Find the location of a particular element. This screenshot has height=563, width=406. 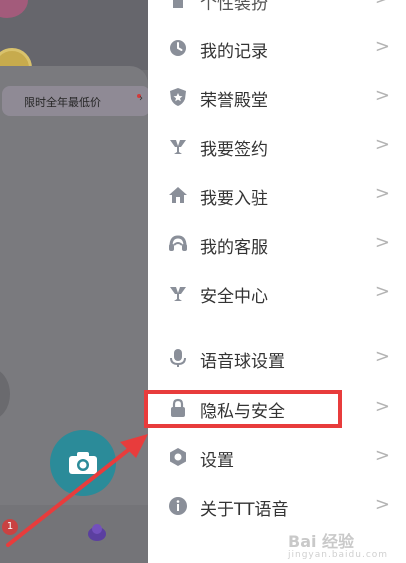

menu-item-customer-service: 我的客服 > is located at coordinates (277, 244).